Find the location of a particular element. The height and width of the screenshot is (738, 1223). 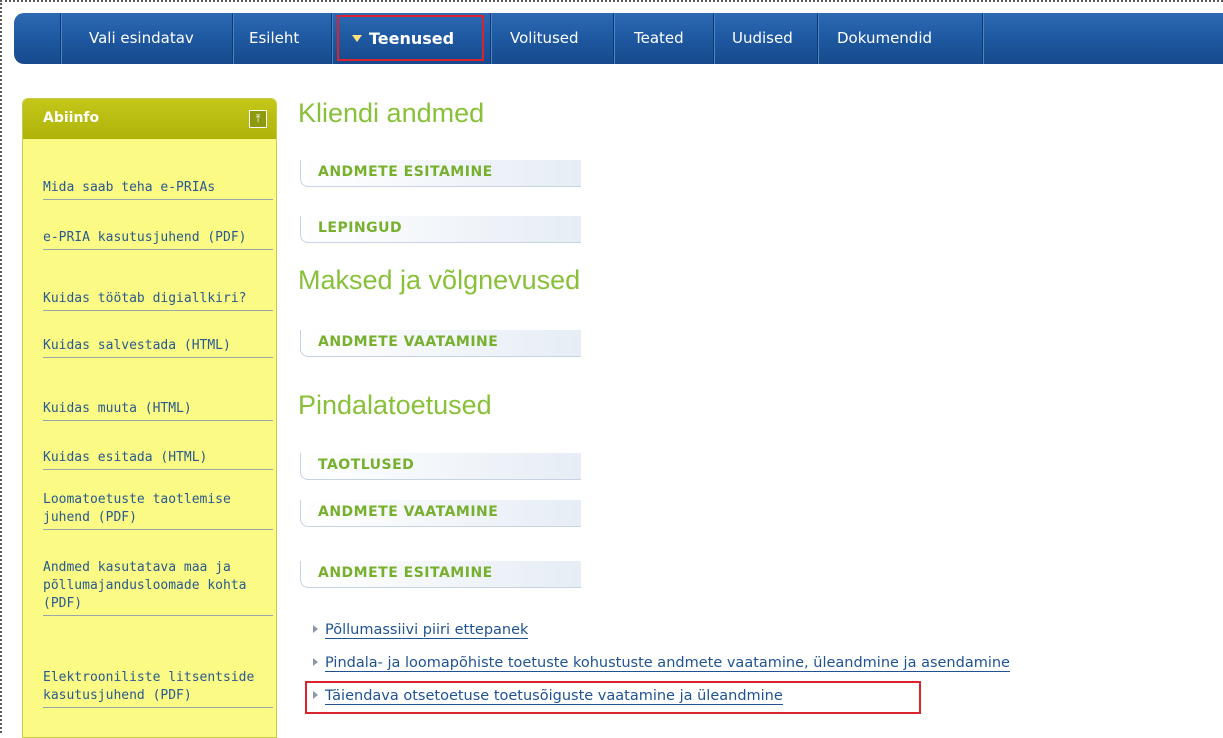

dropdown-triangle-icon is located at coordinates (357, 38).